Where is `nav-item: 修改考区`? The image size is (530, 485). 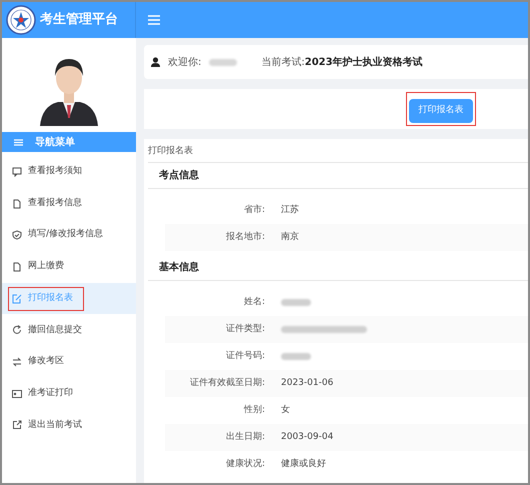 nav-item: 修改考区 is located at coordinates (69, 362).